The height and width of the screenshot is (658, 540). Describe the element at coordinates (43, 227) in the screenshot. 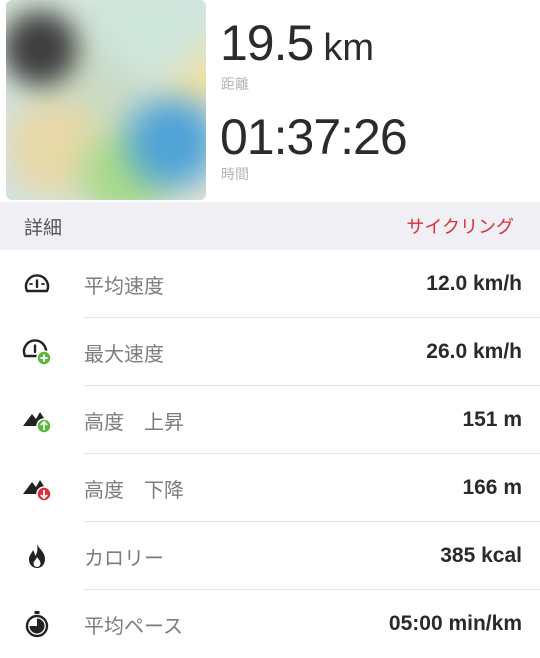

I see `details-title: 詳細` at that location.